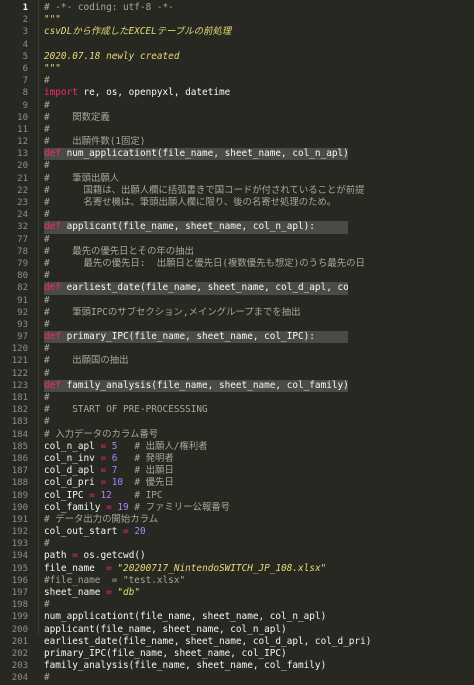 The image size is (474, 685). What do you see at coordinates (25, 68) in the screenshot?
I see `line-number: 6` at bounding box center [25, 68].